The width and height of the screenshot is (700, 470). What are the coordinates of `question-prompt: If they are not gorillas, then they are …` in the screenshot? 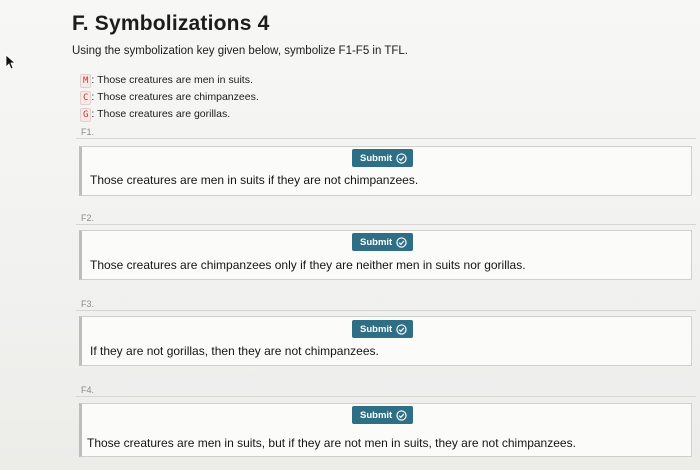 It's located at (234, 351).